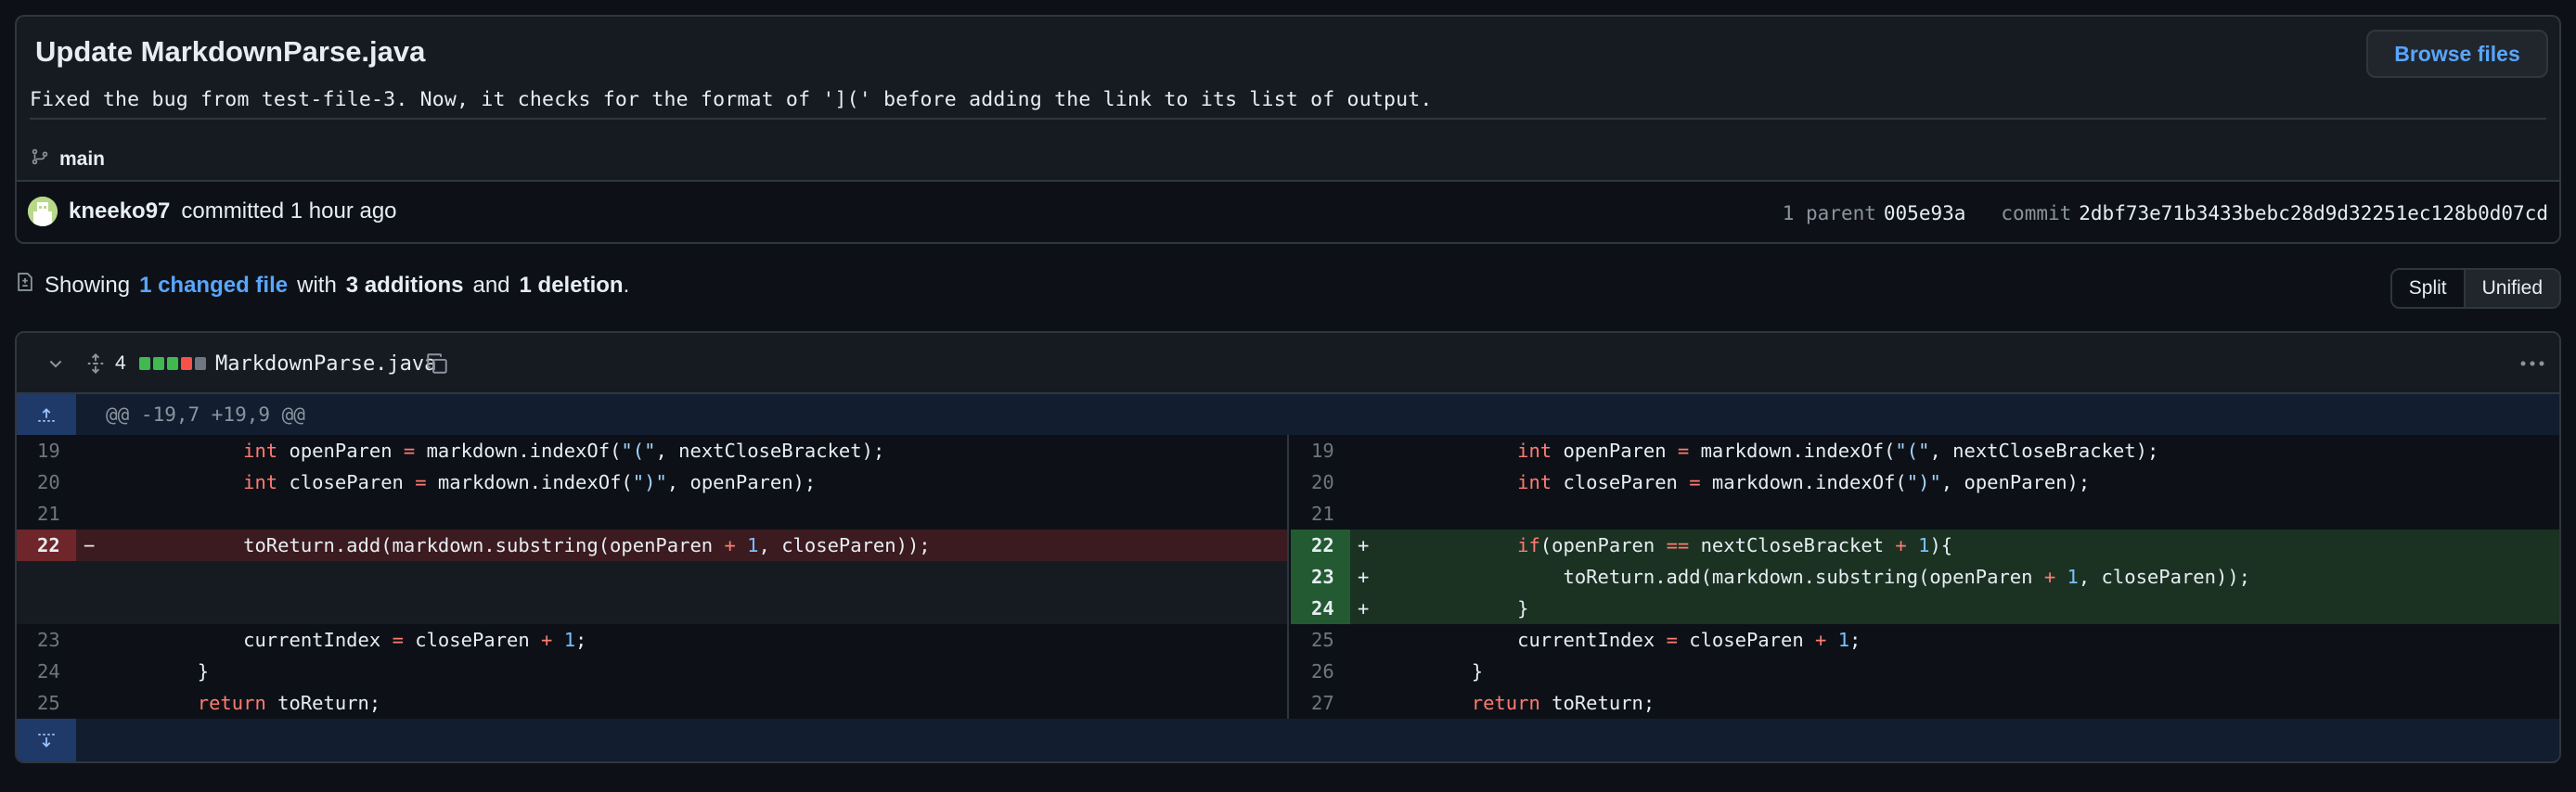 The width and height of the screenshot is (2576, 792). I want to click on unfold-icon, so click(95, 363).